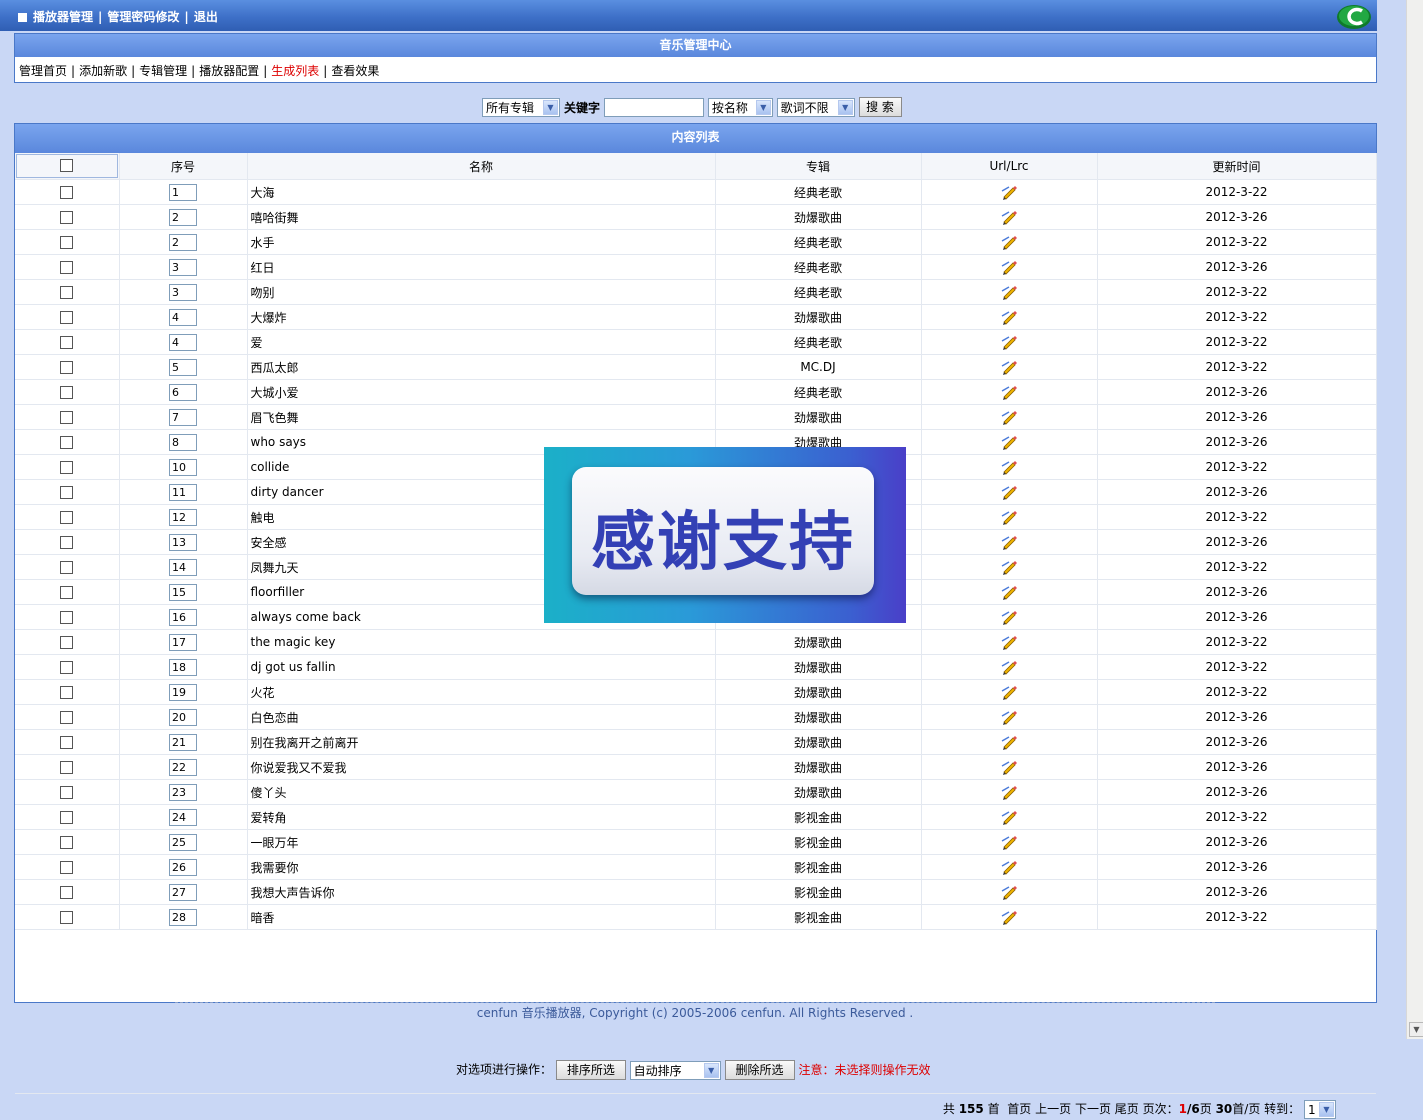 Image resolution: width=1423 pixels, height=1120 pixels. Describe the element at coordinates (654, 107) in the screenshot. I see `keyword-input` at that location.